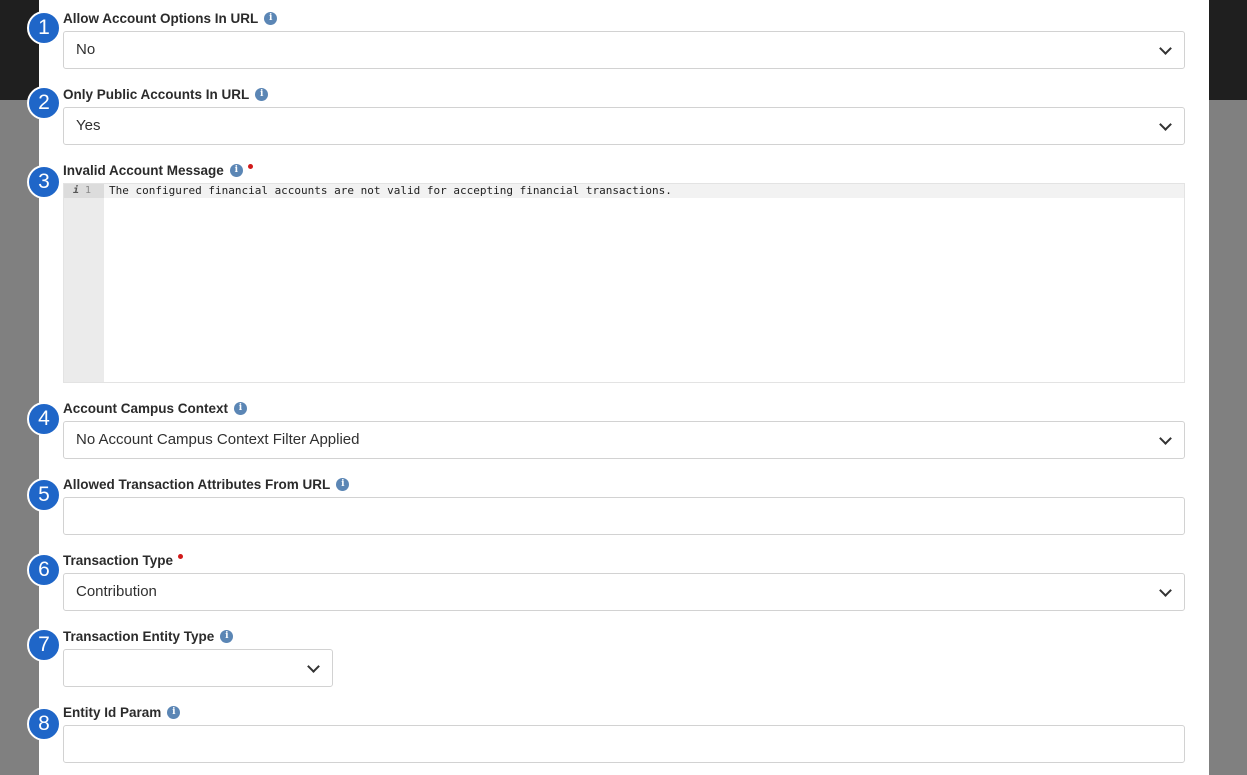 The image size is (1247, 775). Describe the element at coordinates (624, 516) in the screenshot. I see `allowed-transaction-attributes-input` at that location.